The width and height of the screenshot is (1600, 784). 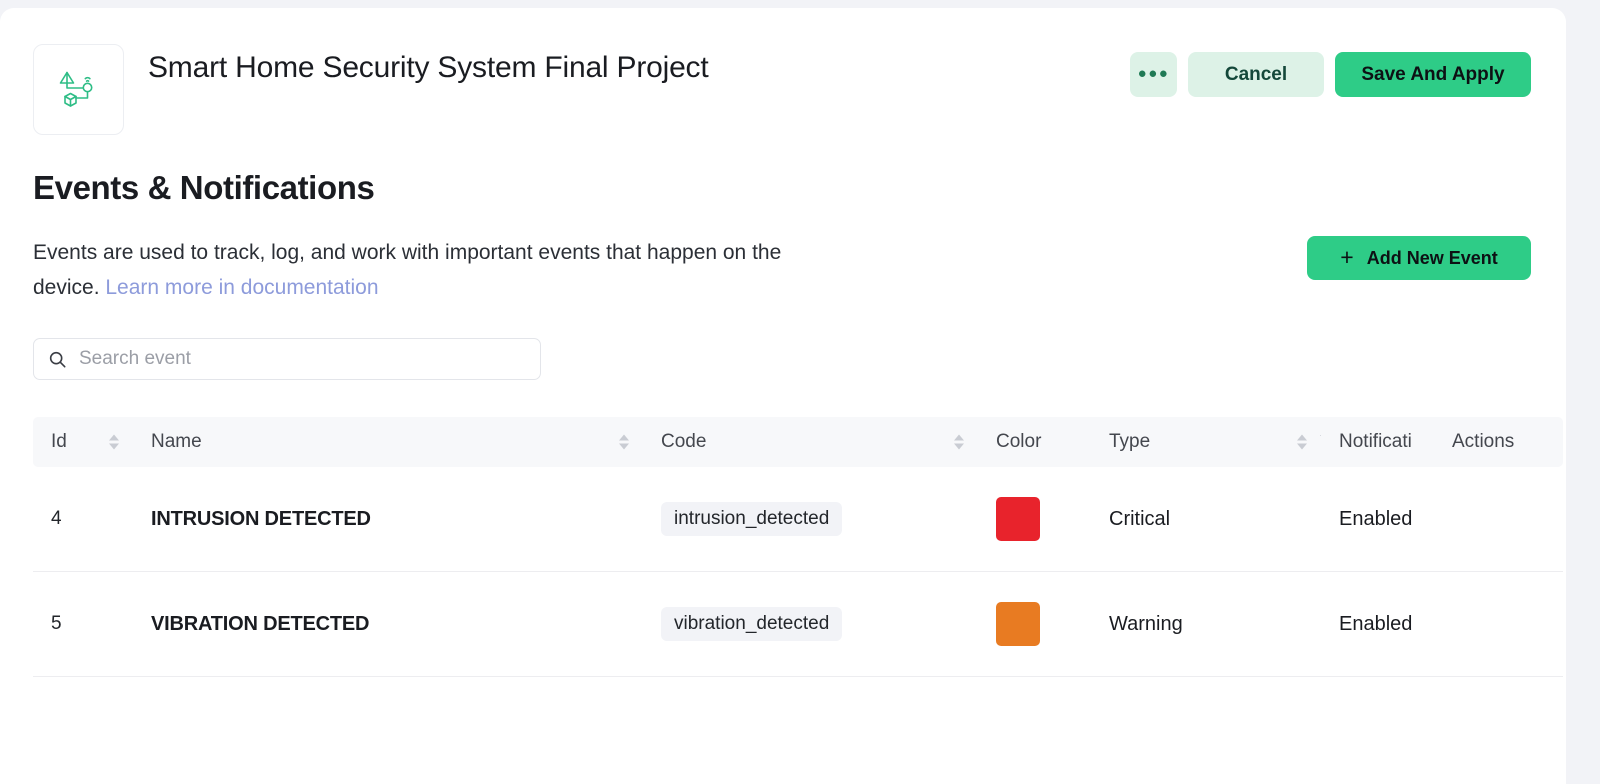 What do you see at coordinates (59, 441) in the screenshot?
I see `column-label-id: Id` at bounding box center [59, 441].